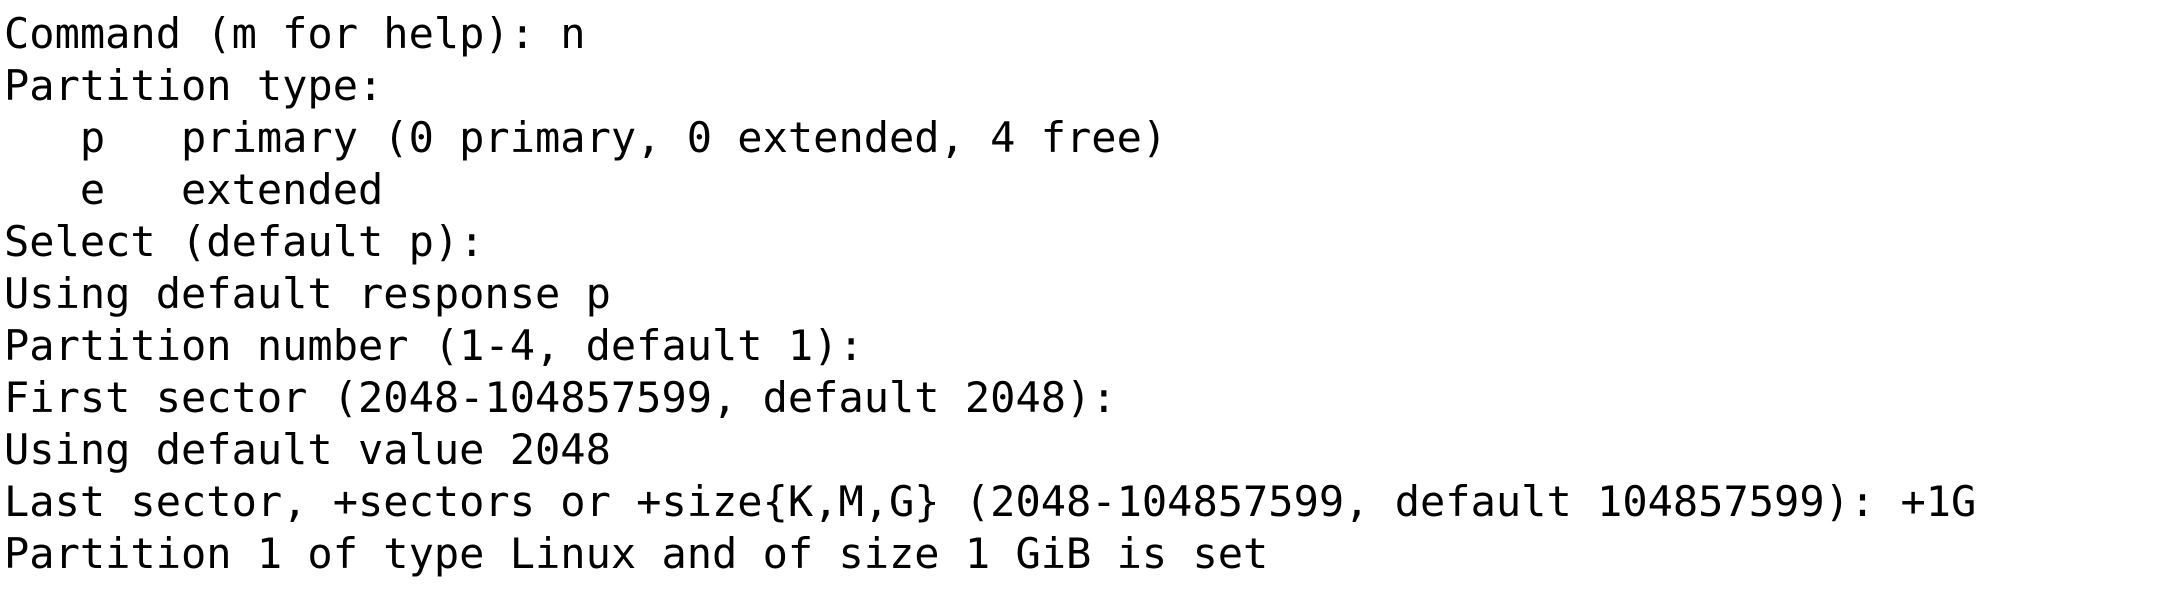 The height and width of the screenshot is (594, 2163). I want to click on partition-number-prompt: Partition number (1-4, default 1):, so click(434, 345).